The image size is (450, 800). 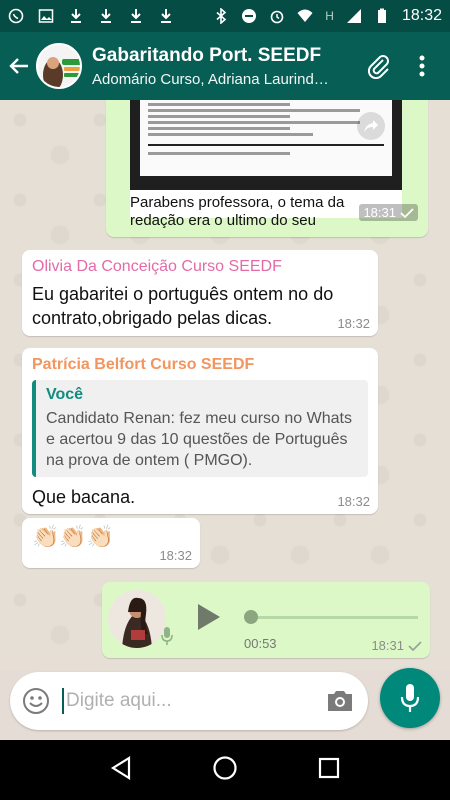 I want to click on forward-button, so click(x=371, y=126).